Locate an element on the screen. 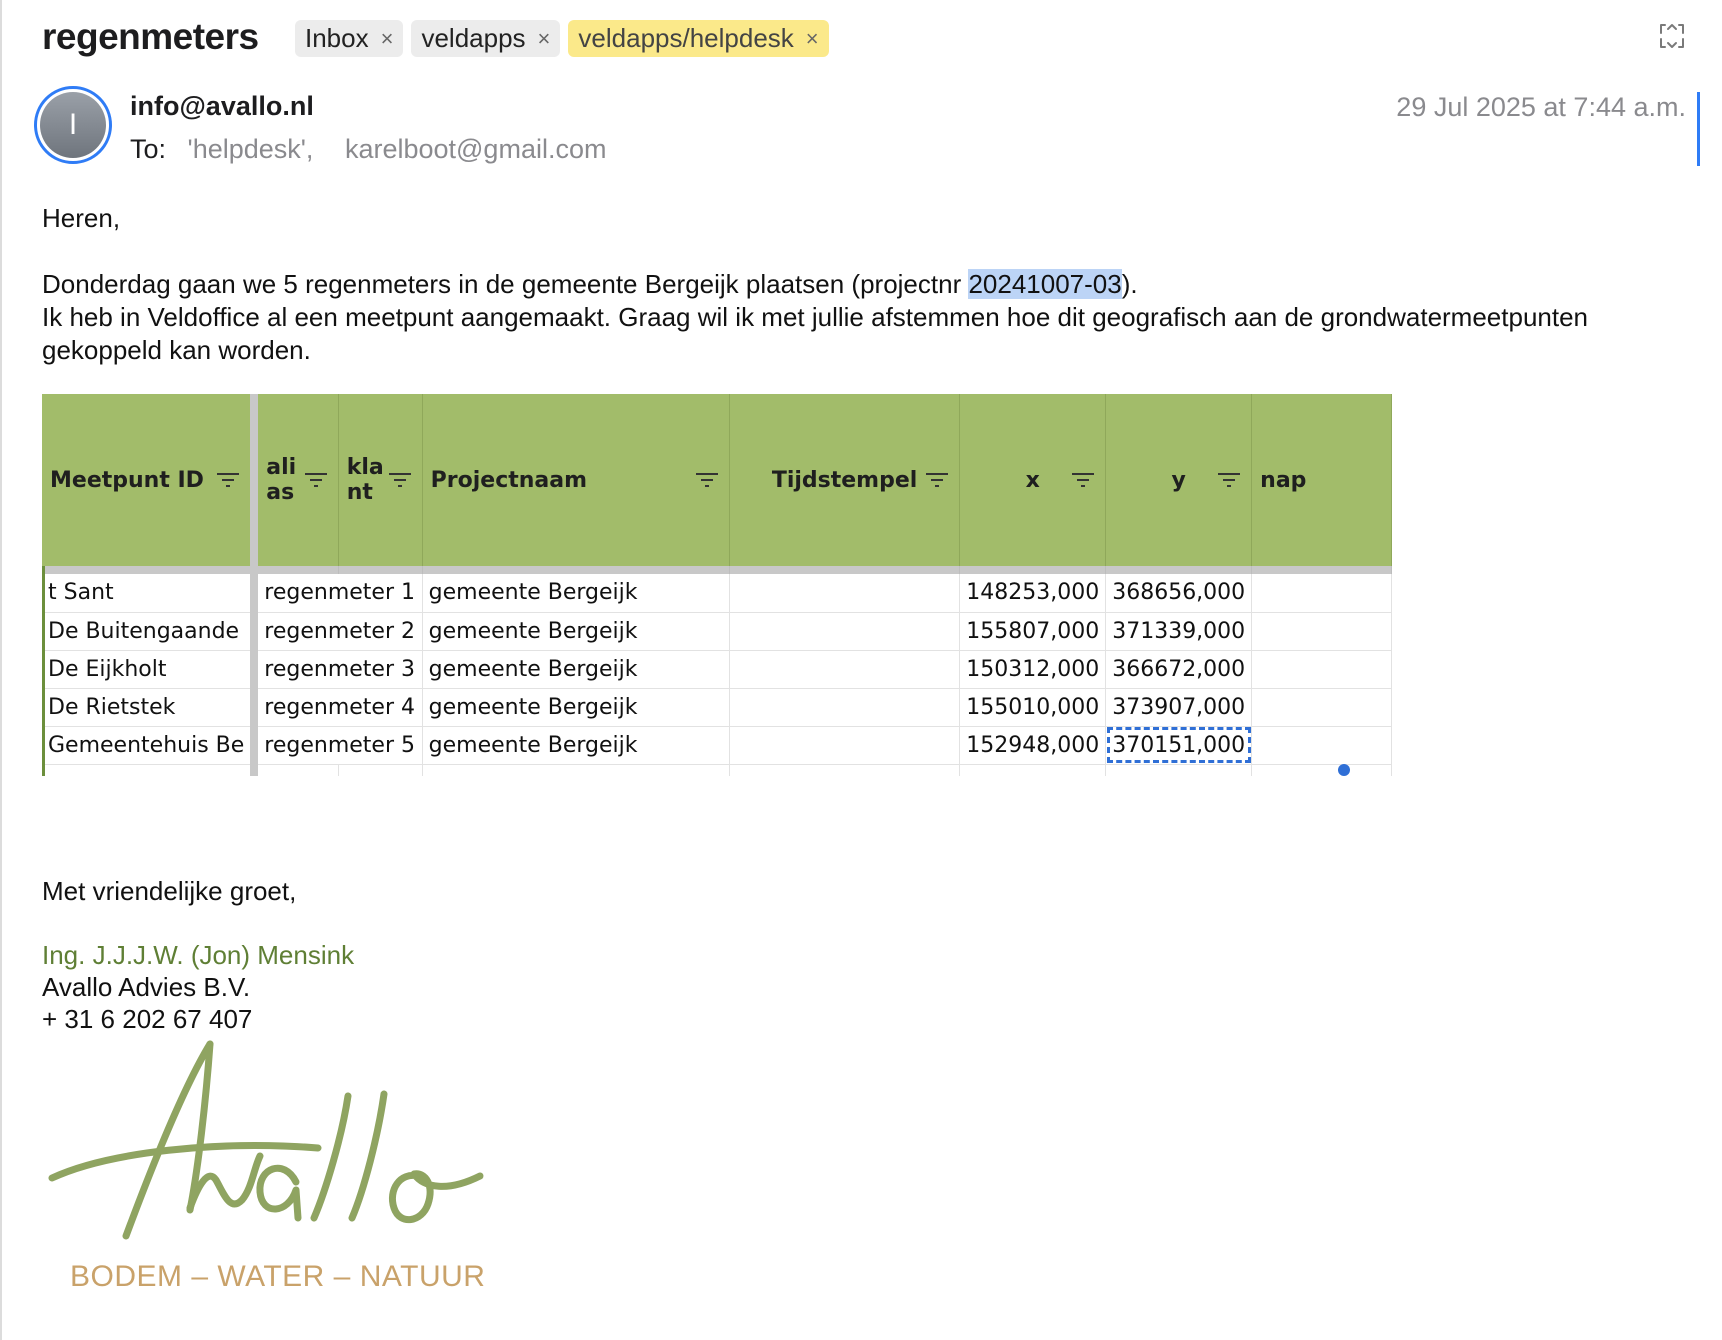 This screenshot has height=1340, width=1722. table-cell: regenmeter 1 is located at coordinates (338, 593).